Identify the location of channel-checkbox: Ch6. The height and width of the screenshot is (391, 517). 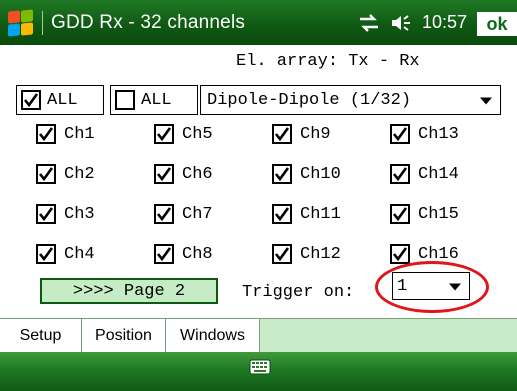
(183, 174).